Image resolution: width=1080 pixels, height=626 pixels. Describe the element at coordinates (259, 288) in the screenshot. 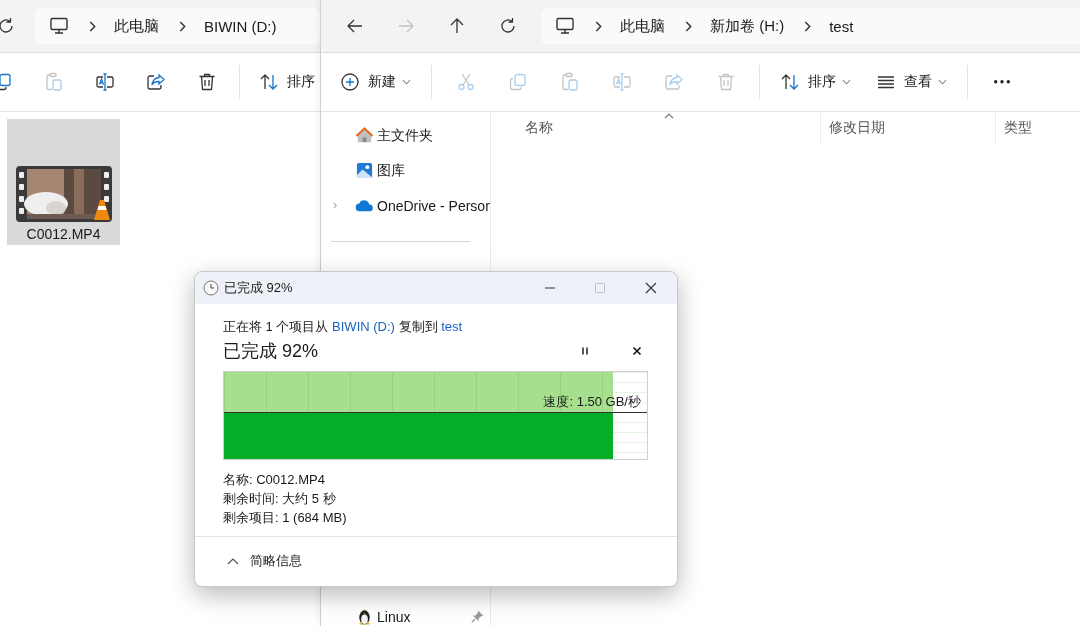

I see `dialog-title: 已完成 92%` at that location.